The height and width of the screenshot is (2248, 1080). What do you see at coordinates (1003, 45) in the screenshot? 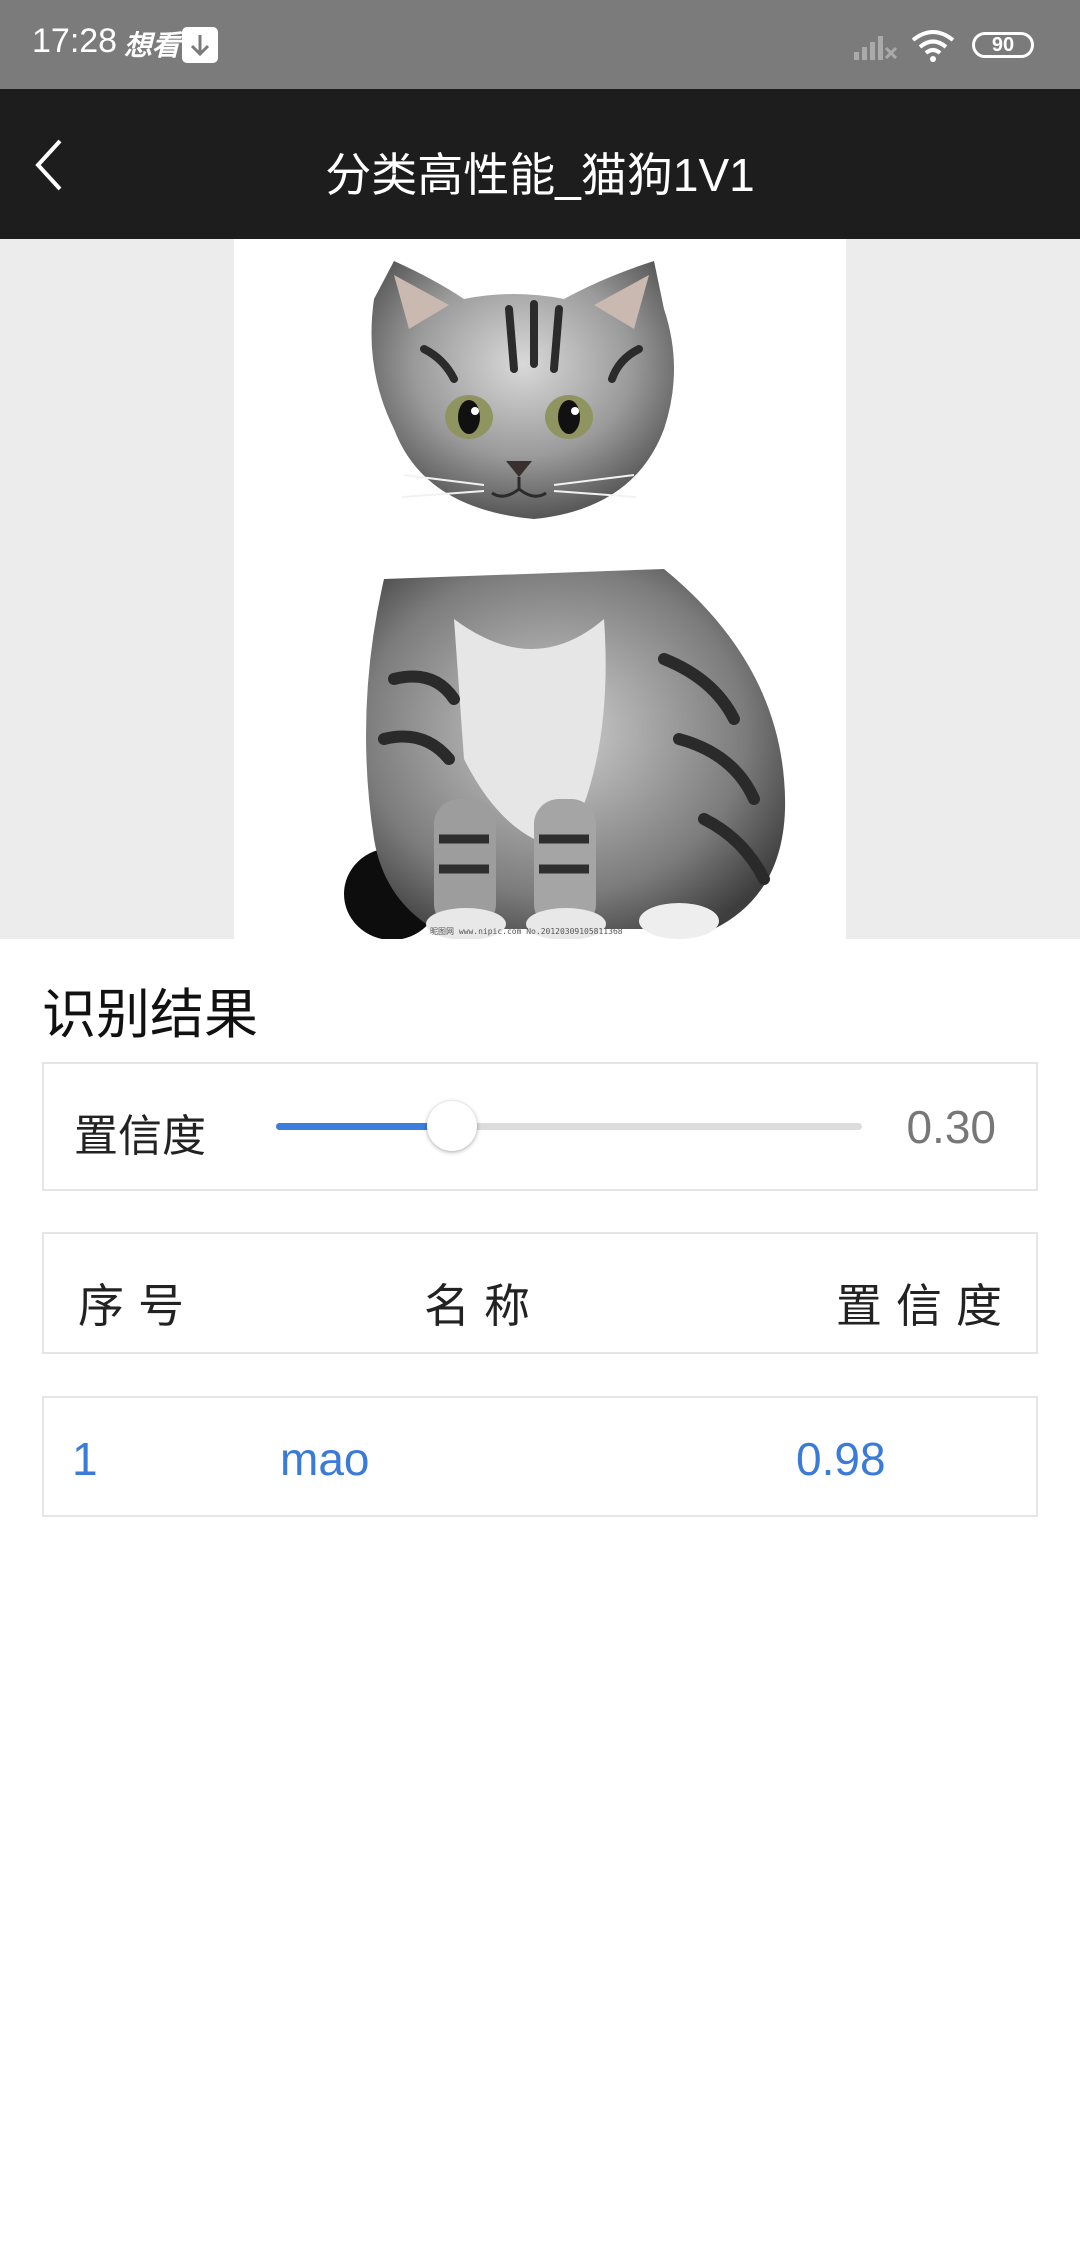
I see `battery-icon: 90` at bounding box center [1003, 45].